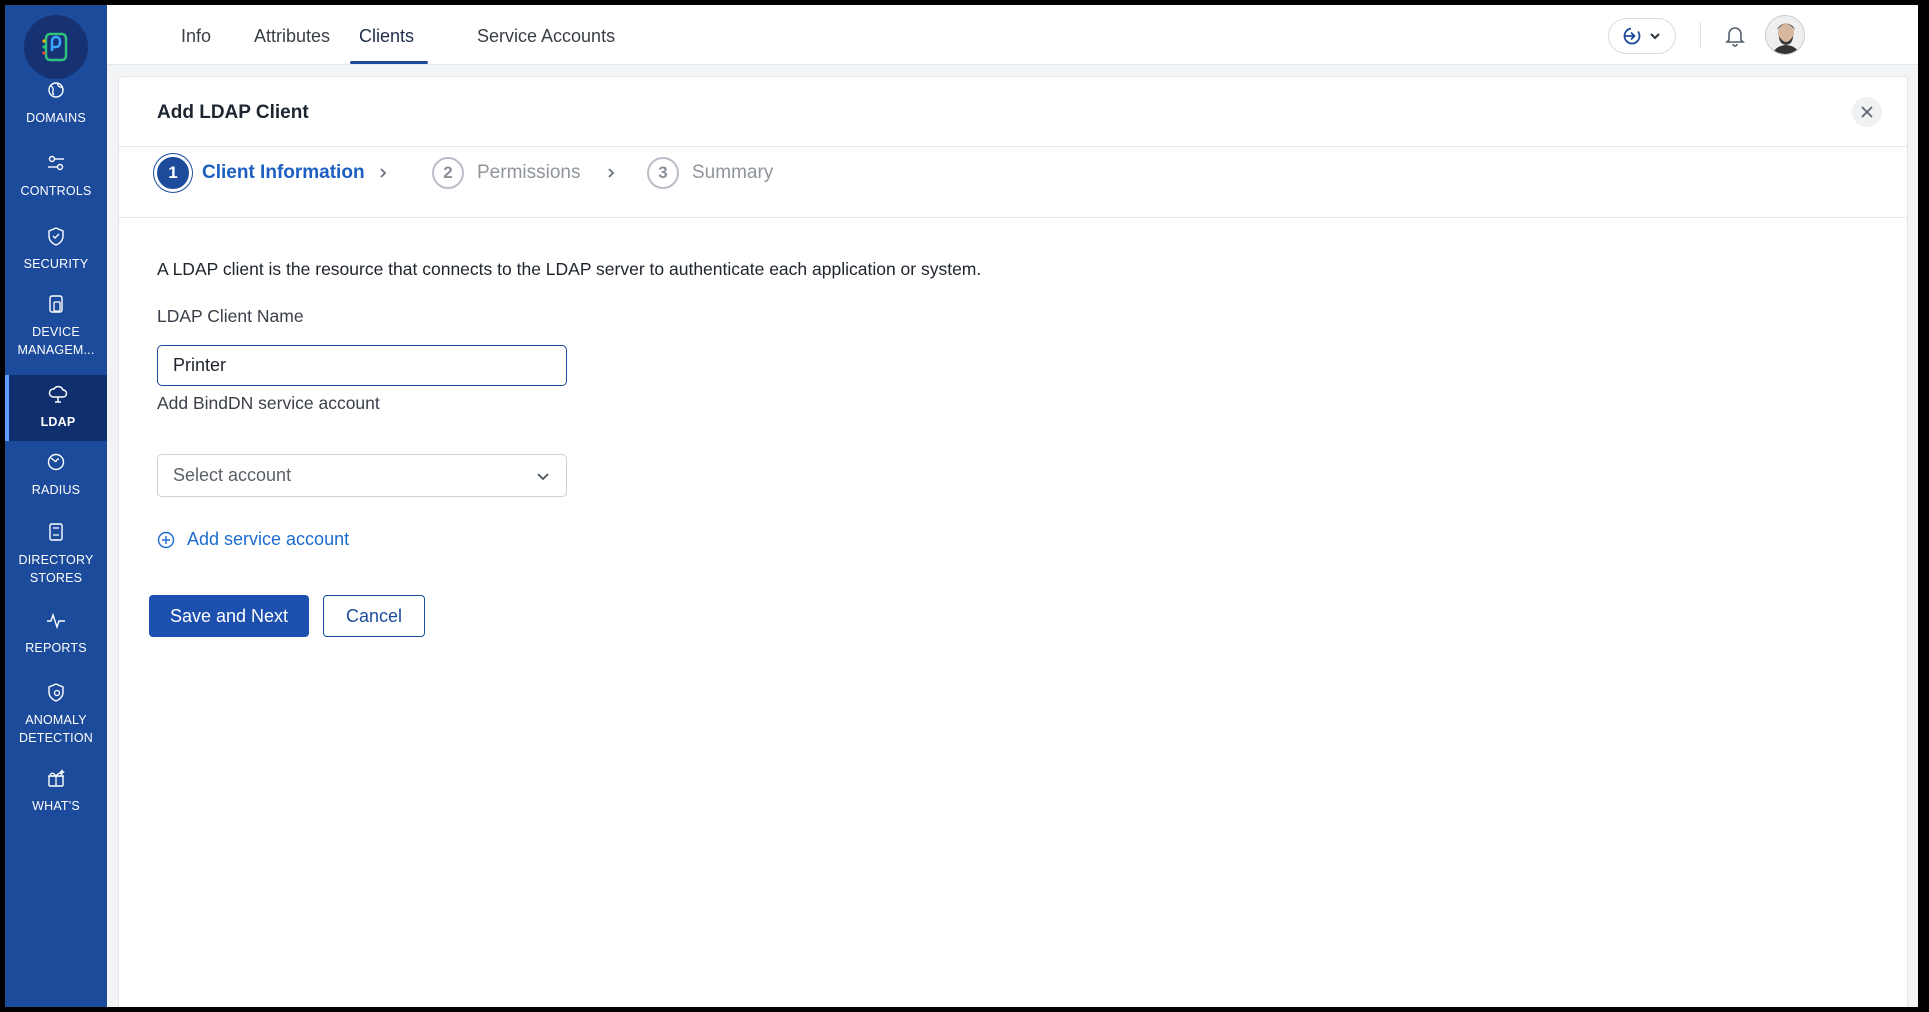 This screenshot has width=1929, height=1012. I want to click on sidebar-item-radius: RADIUS, so click(56, 478).